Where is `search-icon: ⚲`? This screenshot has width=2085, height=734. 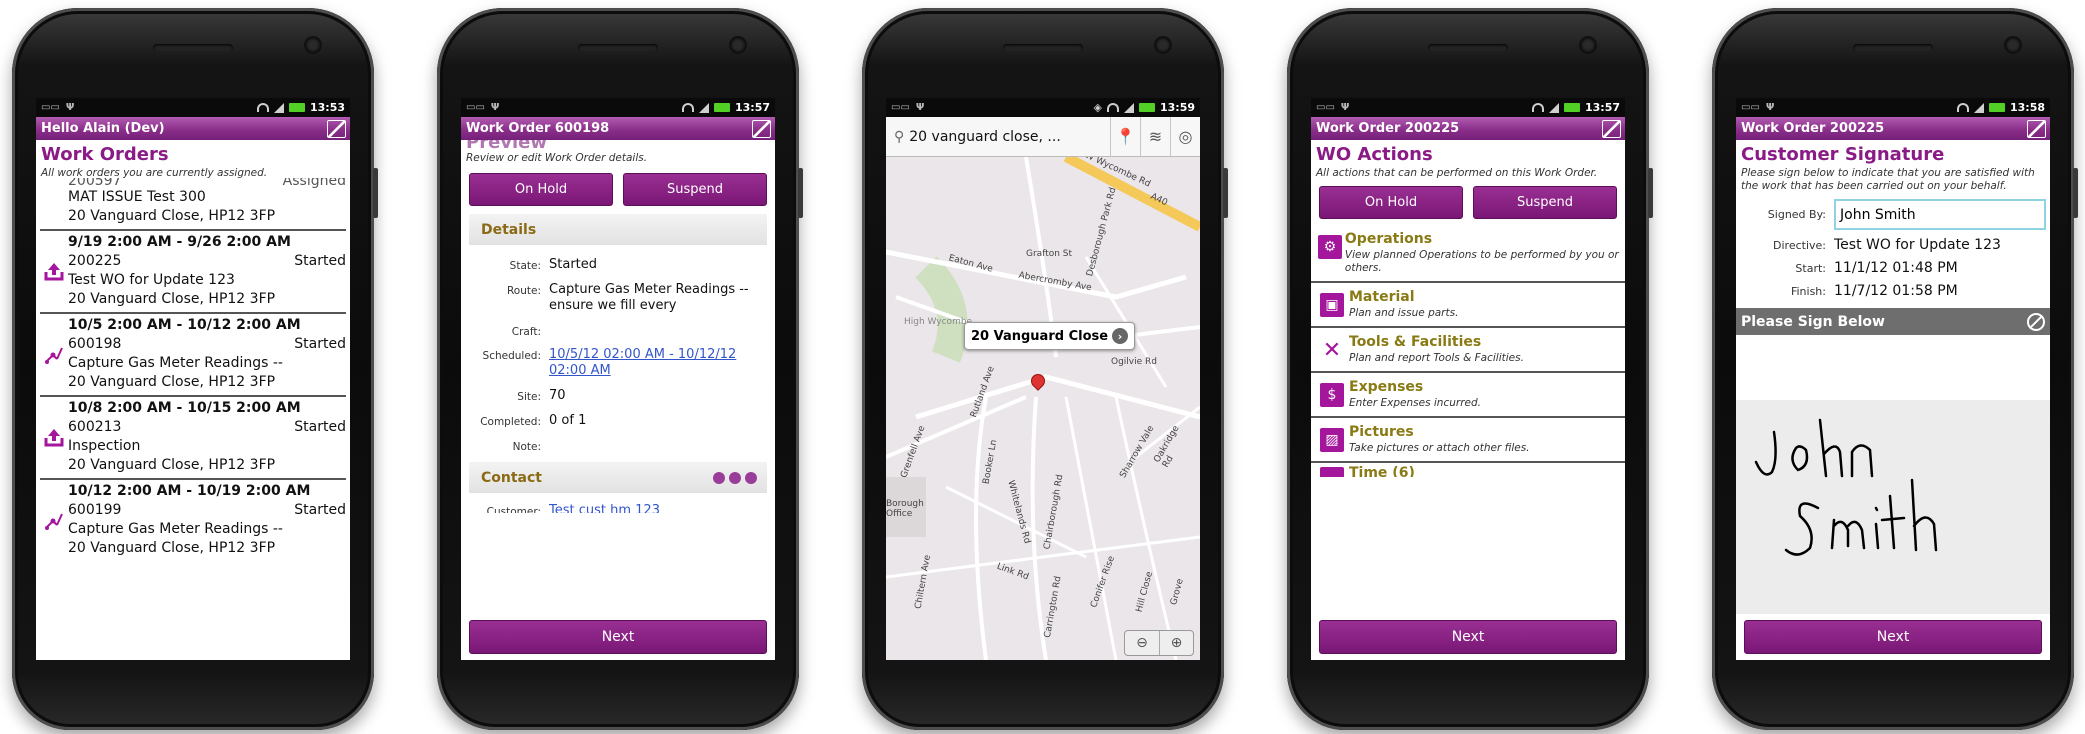
search-icon: ⚲ is located at coordinates (899, 136).